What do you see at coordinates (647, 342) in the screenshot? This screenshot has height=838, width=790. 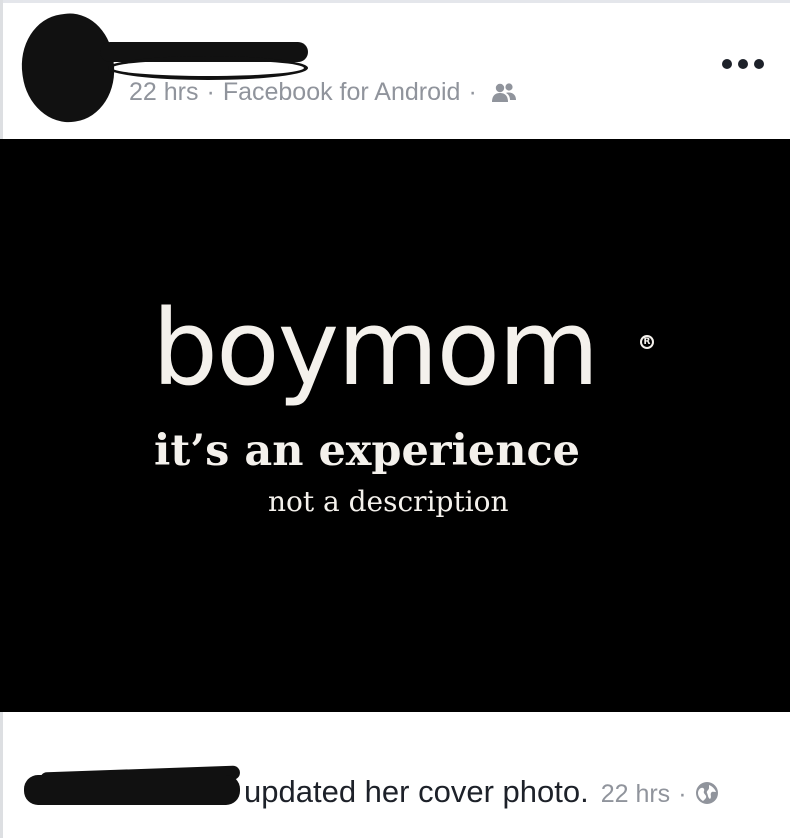 I see `registered-mark-icon: R` at bounding box center [647, 342].